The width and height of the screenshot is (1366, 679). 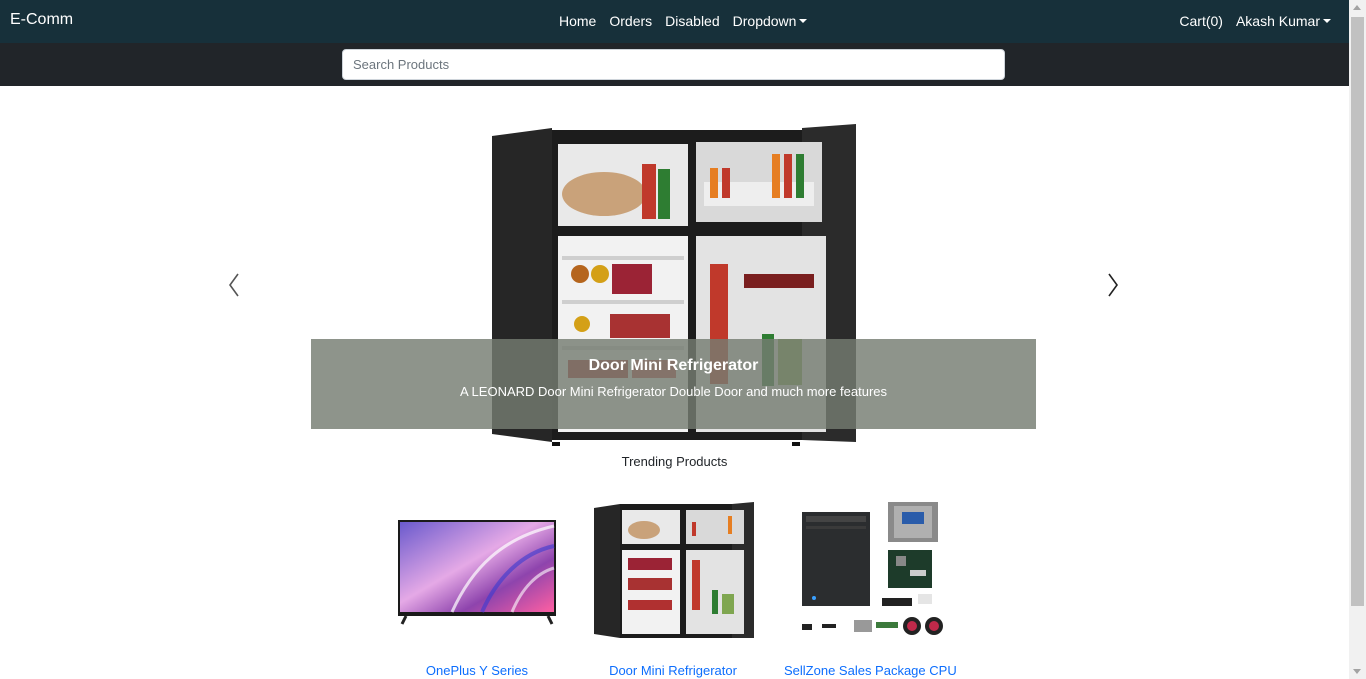 I want to click on product-card: OnePlus Y Series, so click(x=477, y=588).